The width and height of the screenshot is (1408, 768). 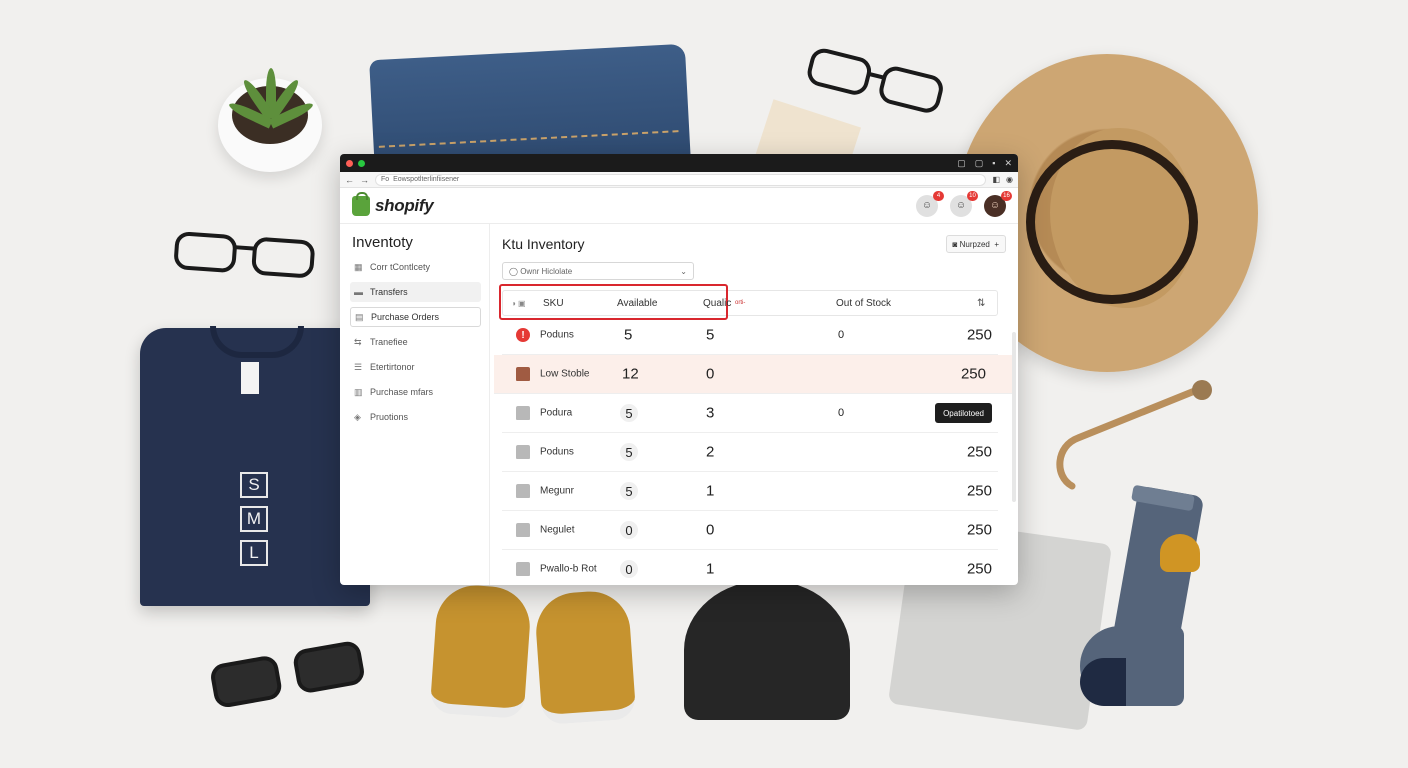 What do you see at coordinates (290, 676) in the screenshot?
I see `sunglasses-decoration` at bounding box center [290, 676].